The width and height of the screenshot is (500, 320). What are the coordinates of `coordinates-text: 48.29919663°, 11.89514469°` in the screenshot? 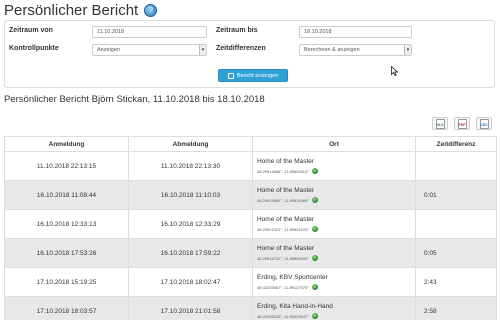 It's located at (283, 200).